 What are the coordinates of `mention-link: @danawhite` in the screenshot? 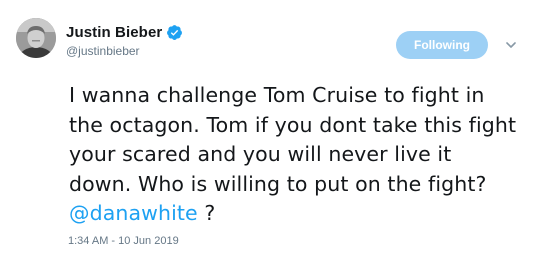 It's located at (133, 213).